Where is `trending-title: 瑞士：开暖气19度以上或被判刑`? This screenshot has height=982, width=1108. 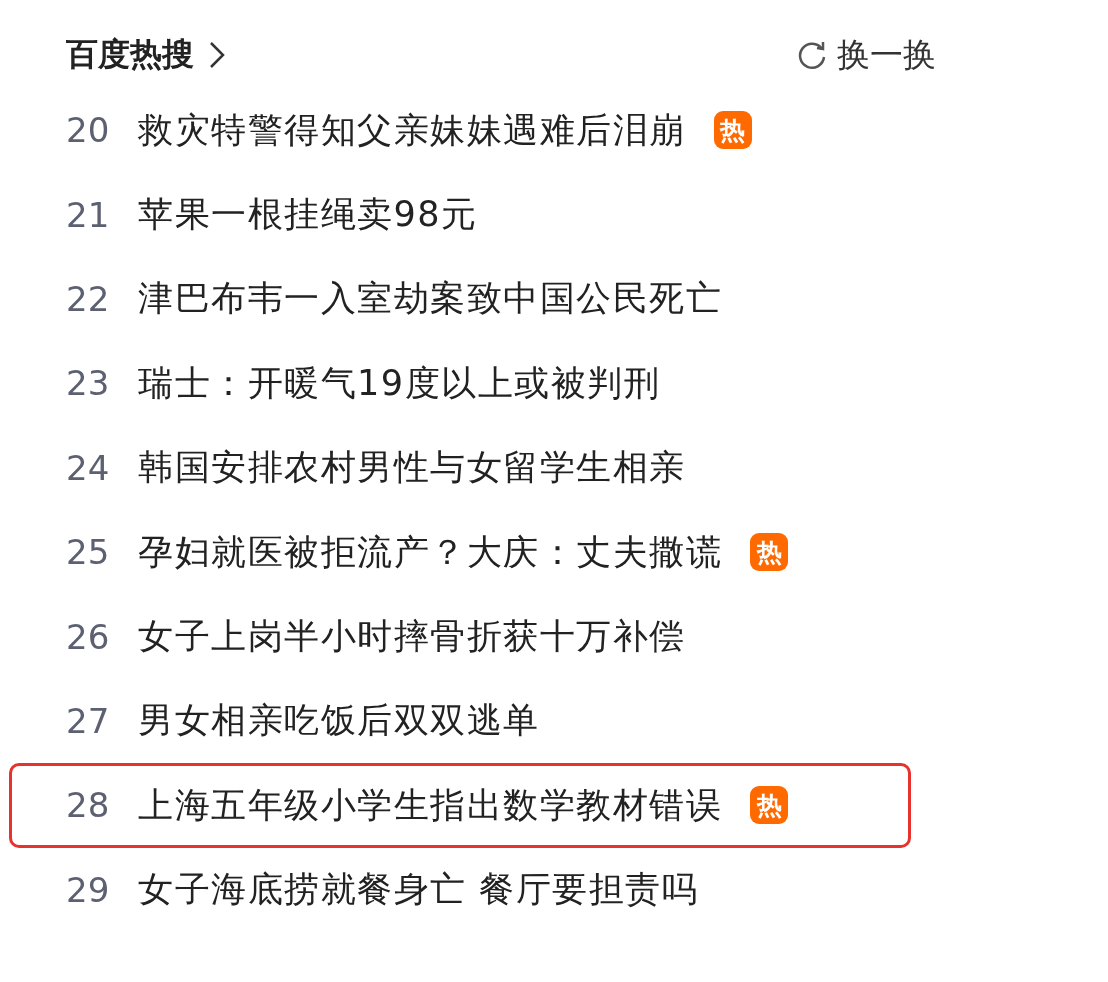
trending-title: 瑞士：开暖气19度以上或被判刑 is located at coordinates (399, 383).